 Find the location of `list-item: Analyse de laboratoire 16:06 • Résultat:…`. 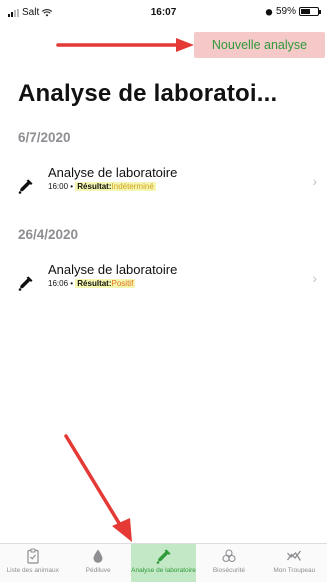

list-item: Analyse de laboratoire 16:06 • Résultat:… is located at coordinates (163, 284).